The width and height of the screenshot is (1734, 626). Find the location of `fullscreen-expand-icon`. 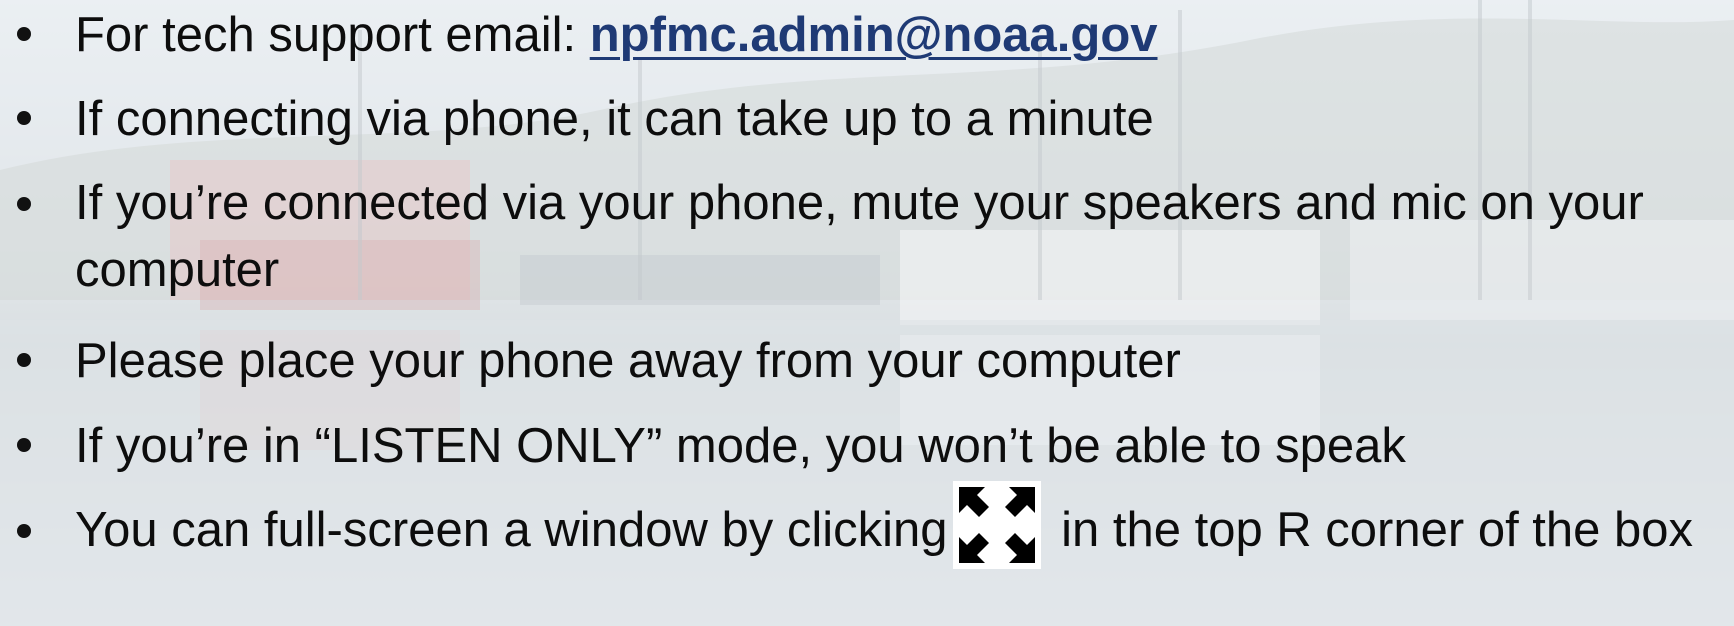

fullscreen-expand-icon is located at coordinates (997, 525).